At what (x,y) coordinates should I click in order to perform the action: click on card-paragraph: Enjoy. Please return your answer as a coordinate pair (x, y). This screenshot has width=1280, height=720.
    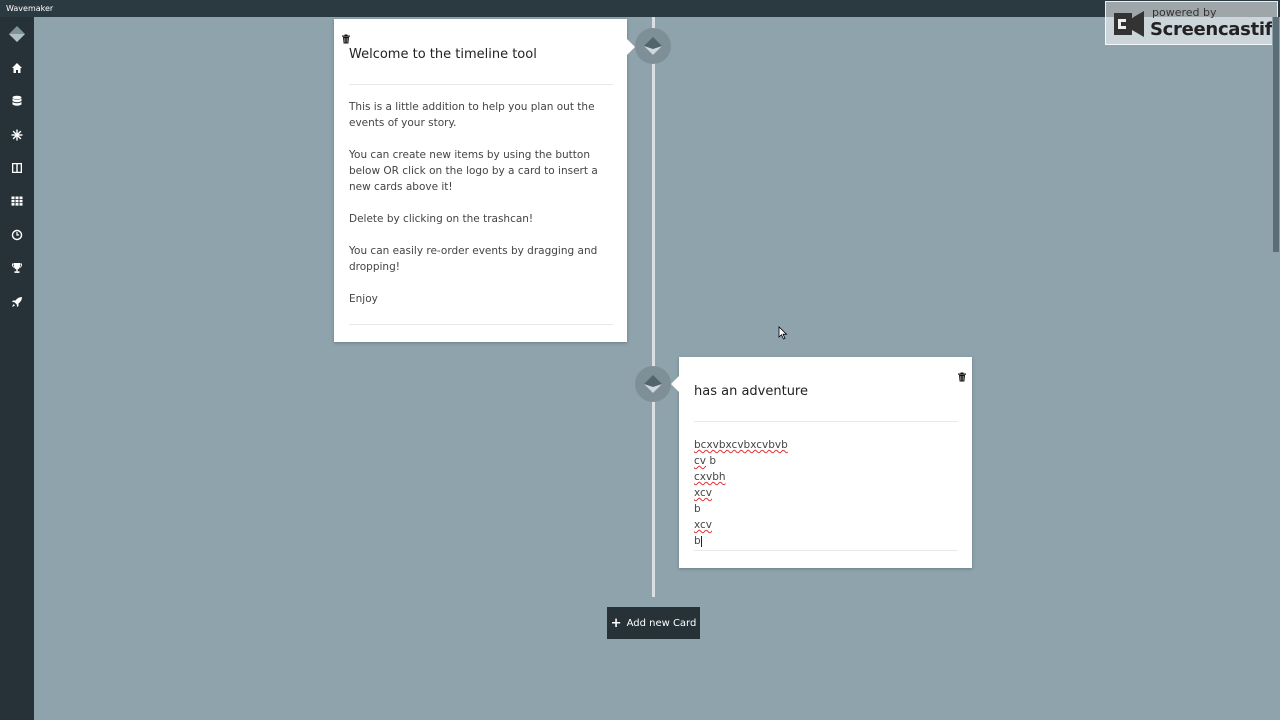
    Looking at the image, I should click on (363, 299).